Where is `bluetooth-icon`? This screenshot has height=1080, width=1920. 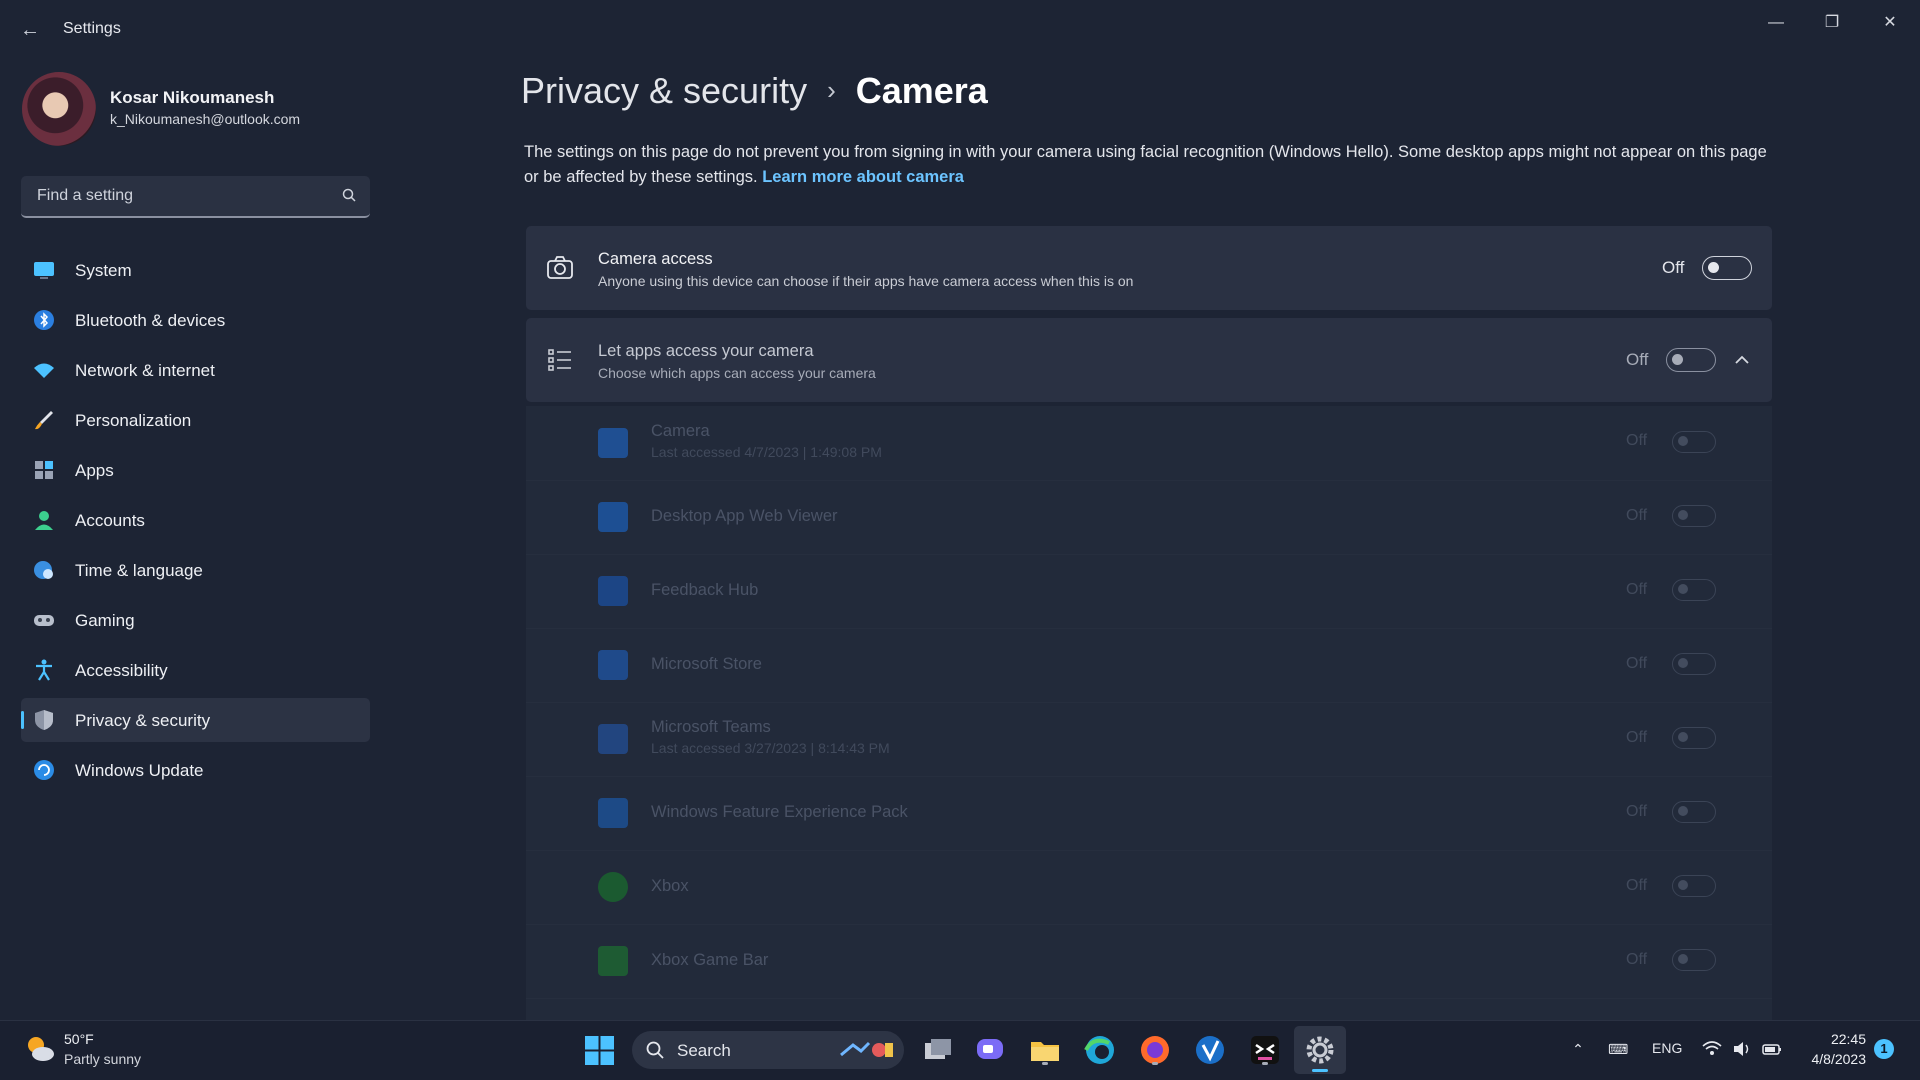
bluetooth-icon is located at coordinates (44, 320).